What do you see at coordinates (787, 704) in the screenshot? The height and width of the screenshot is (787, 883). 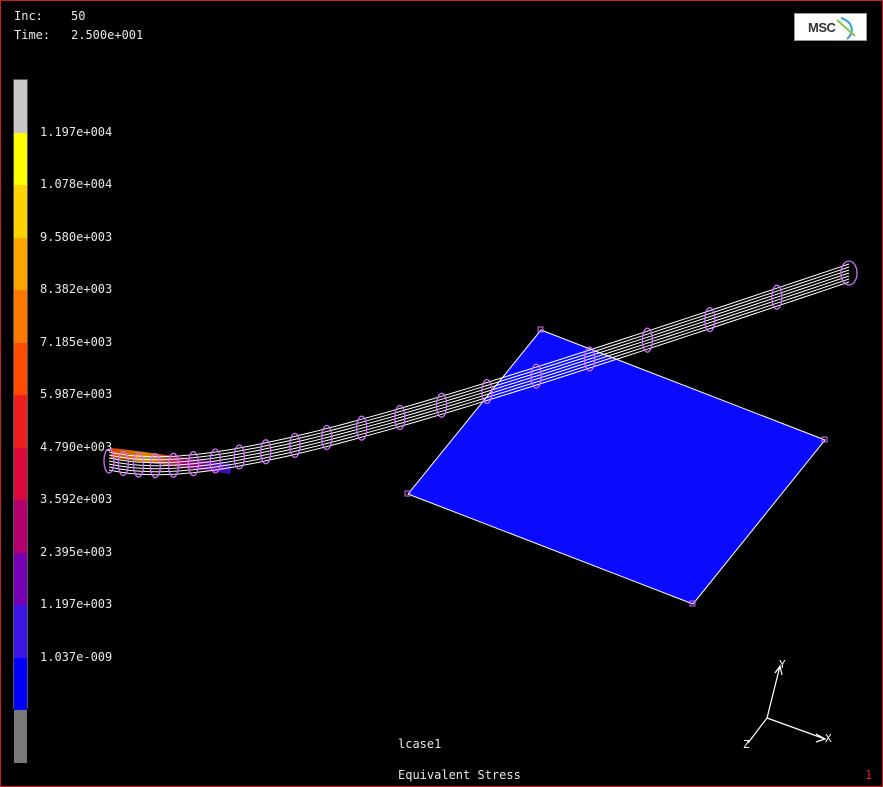 I see `axis-triad` at bounding box center [787, 704].